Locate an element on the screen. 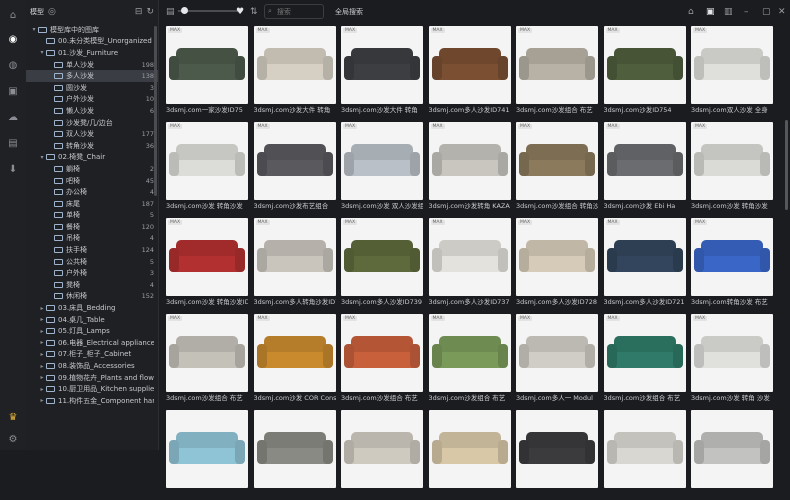 The image size is (790, 500). asset-card: MAX 3dsmj.com转角沙发 布艺 is located at coordinates (732, 263).